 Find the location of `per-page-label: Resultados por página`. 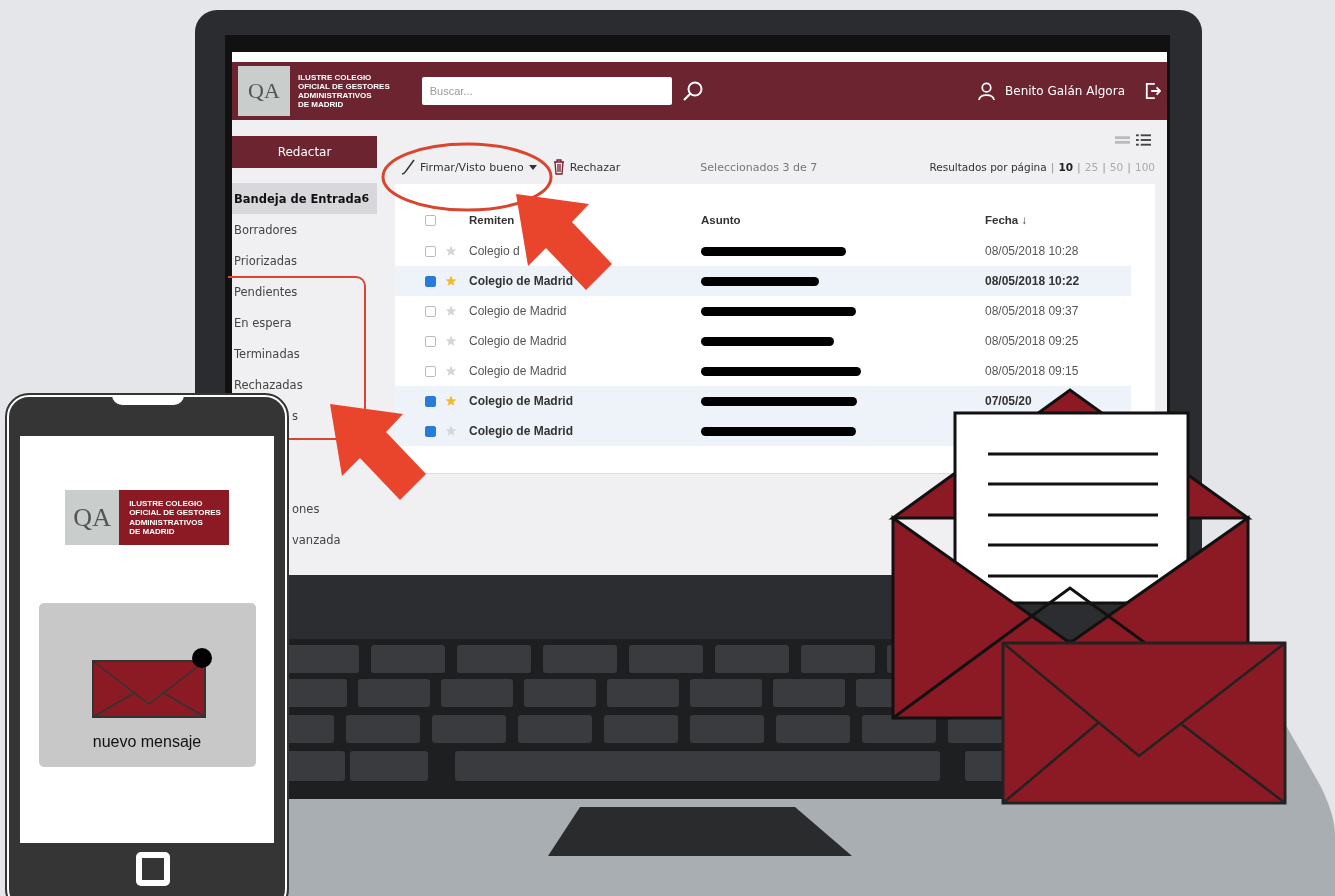

per-page-label: Resultados por página is located at coordinates (988, 167).